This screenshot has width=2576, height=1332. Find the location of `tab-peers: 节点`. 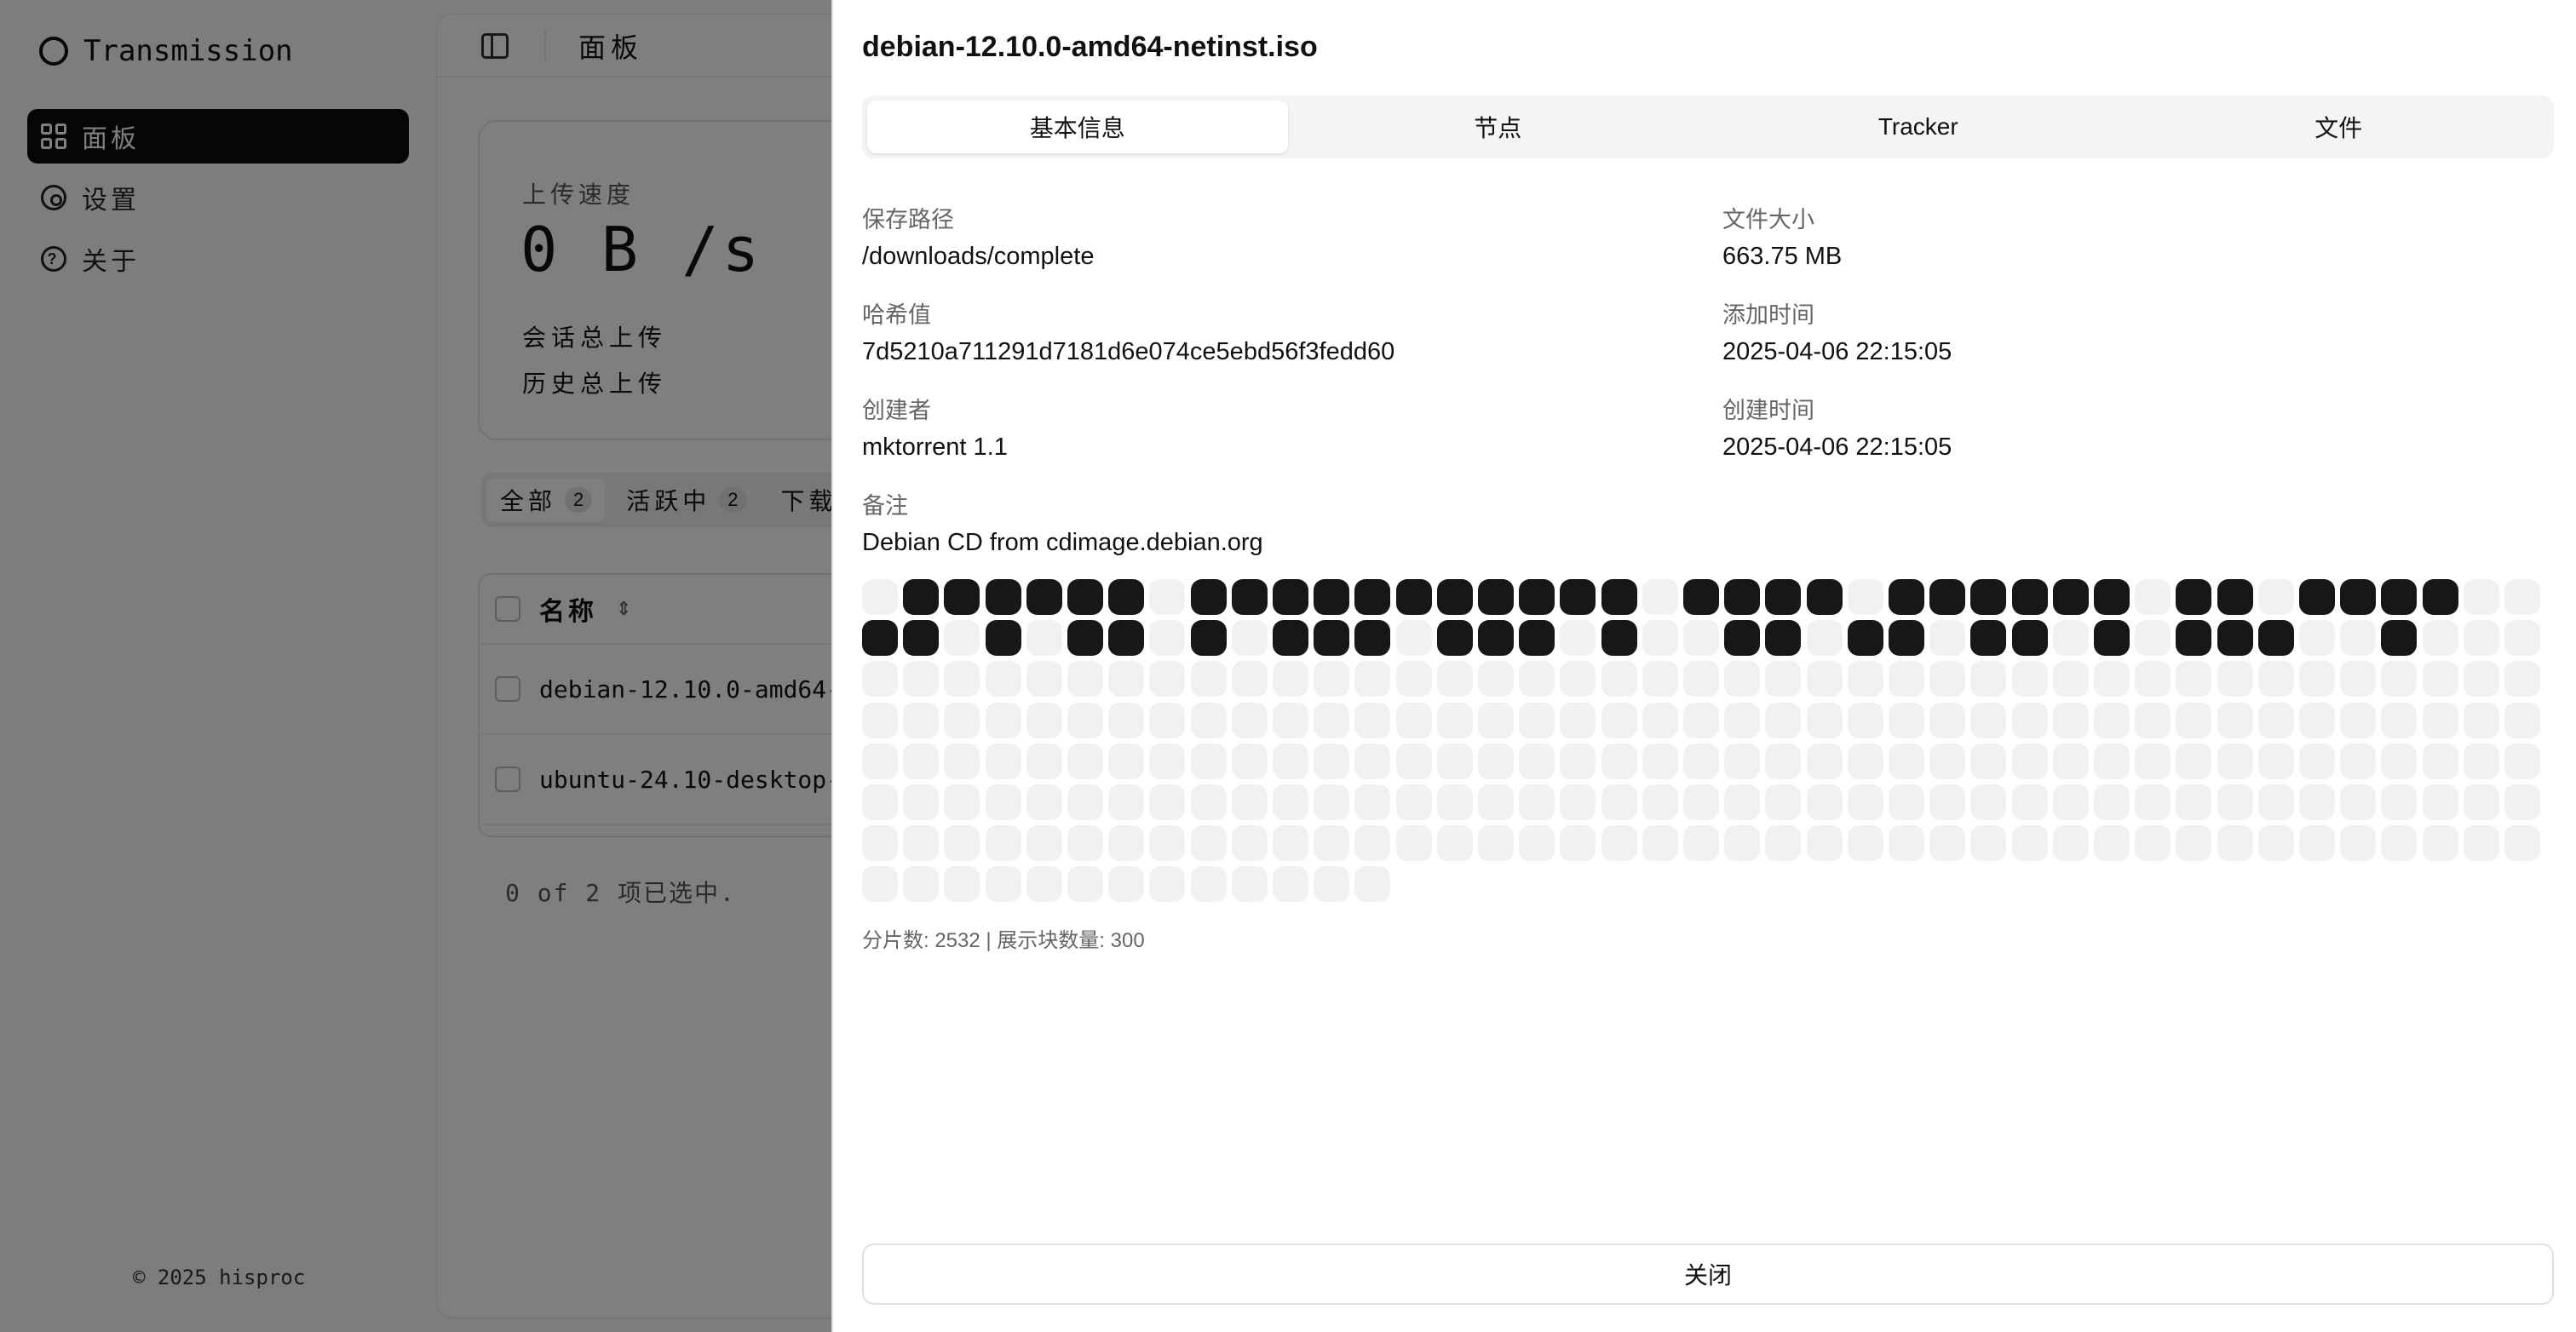

tab-peers: 节点 is located at coordinates (1498, 126).